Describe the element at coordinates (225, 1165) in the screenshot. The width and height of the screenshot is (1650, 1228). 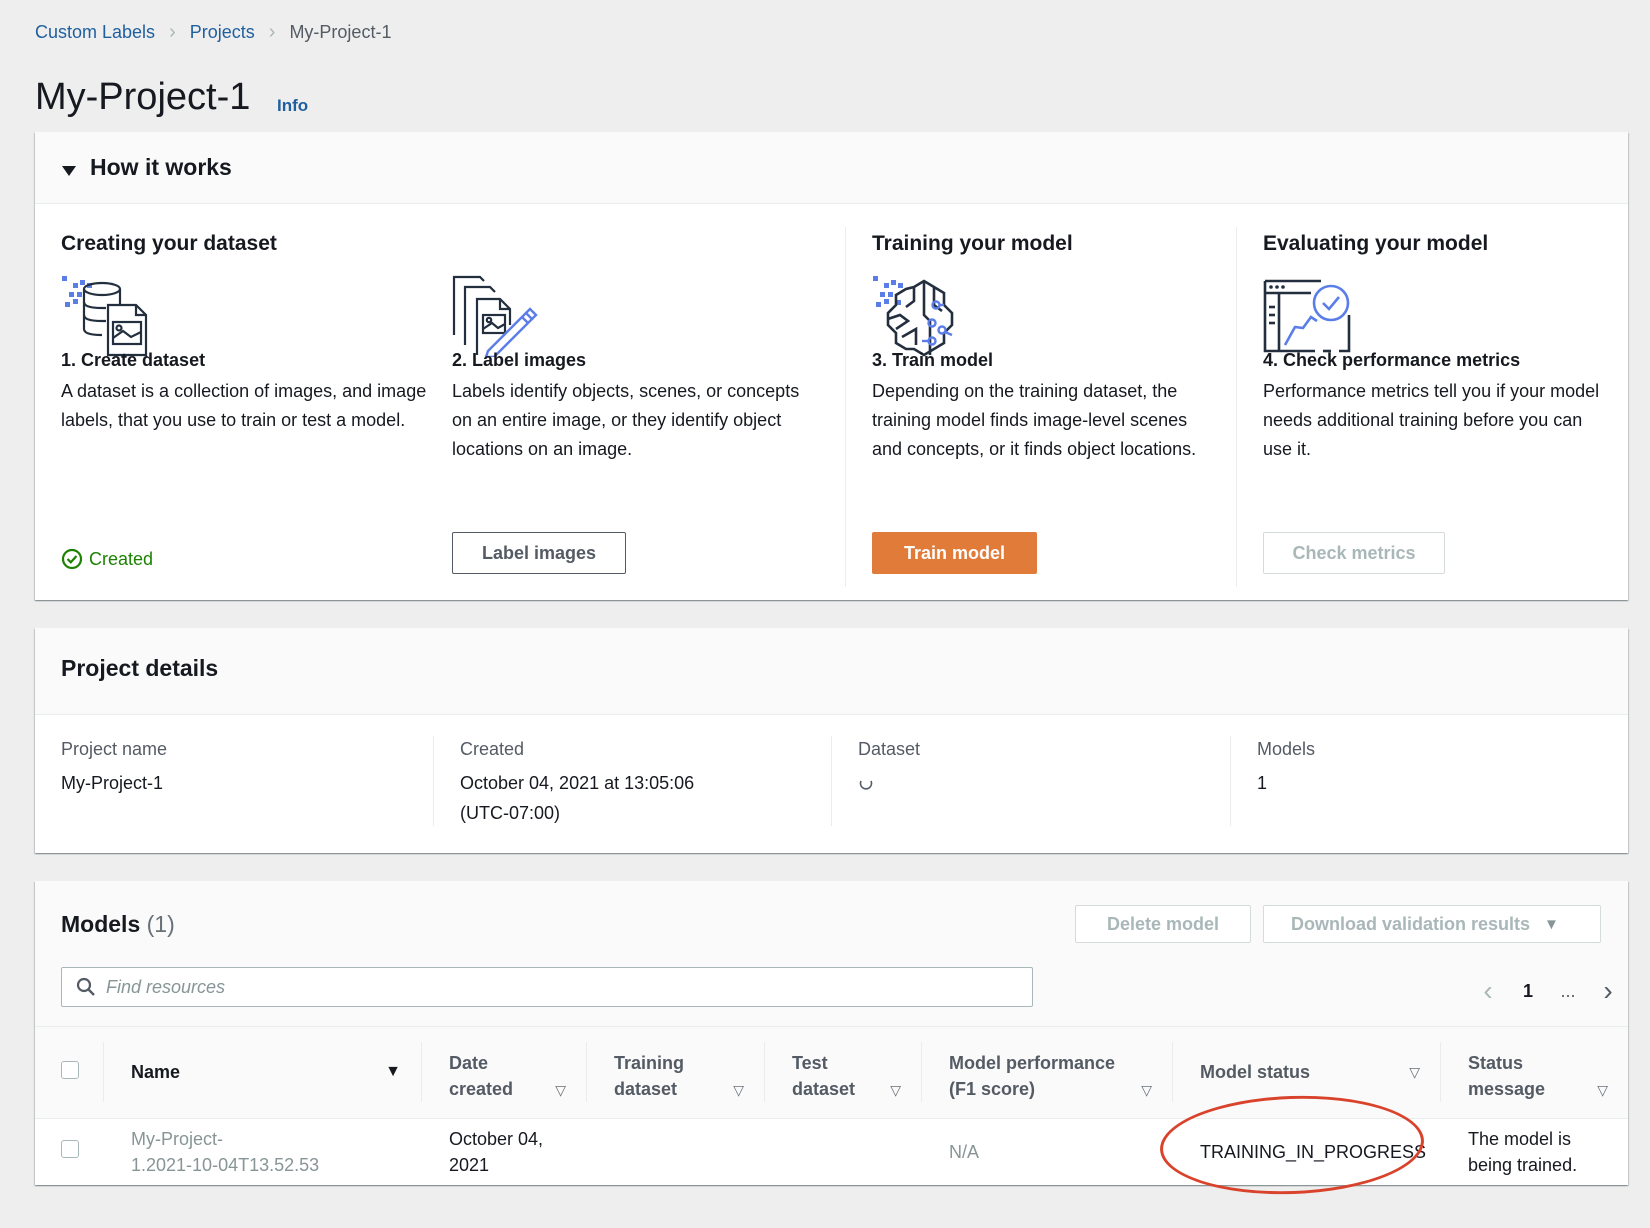
I see `model-name-part: 1.2021-10-04T13.52.53` at that location.